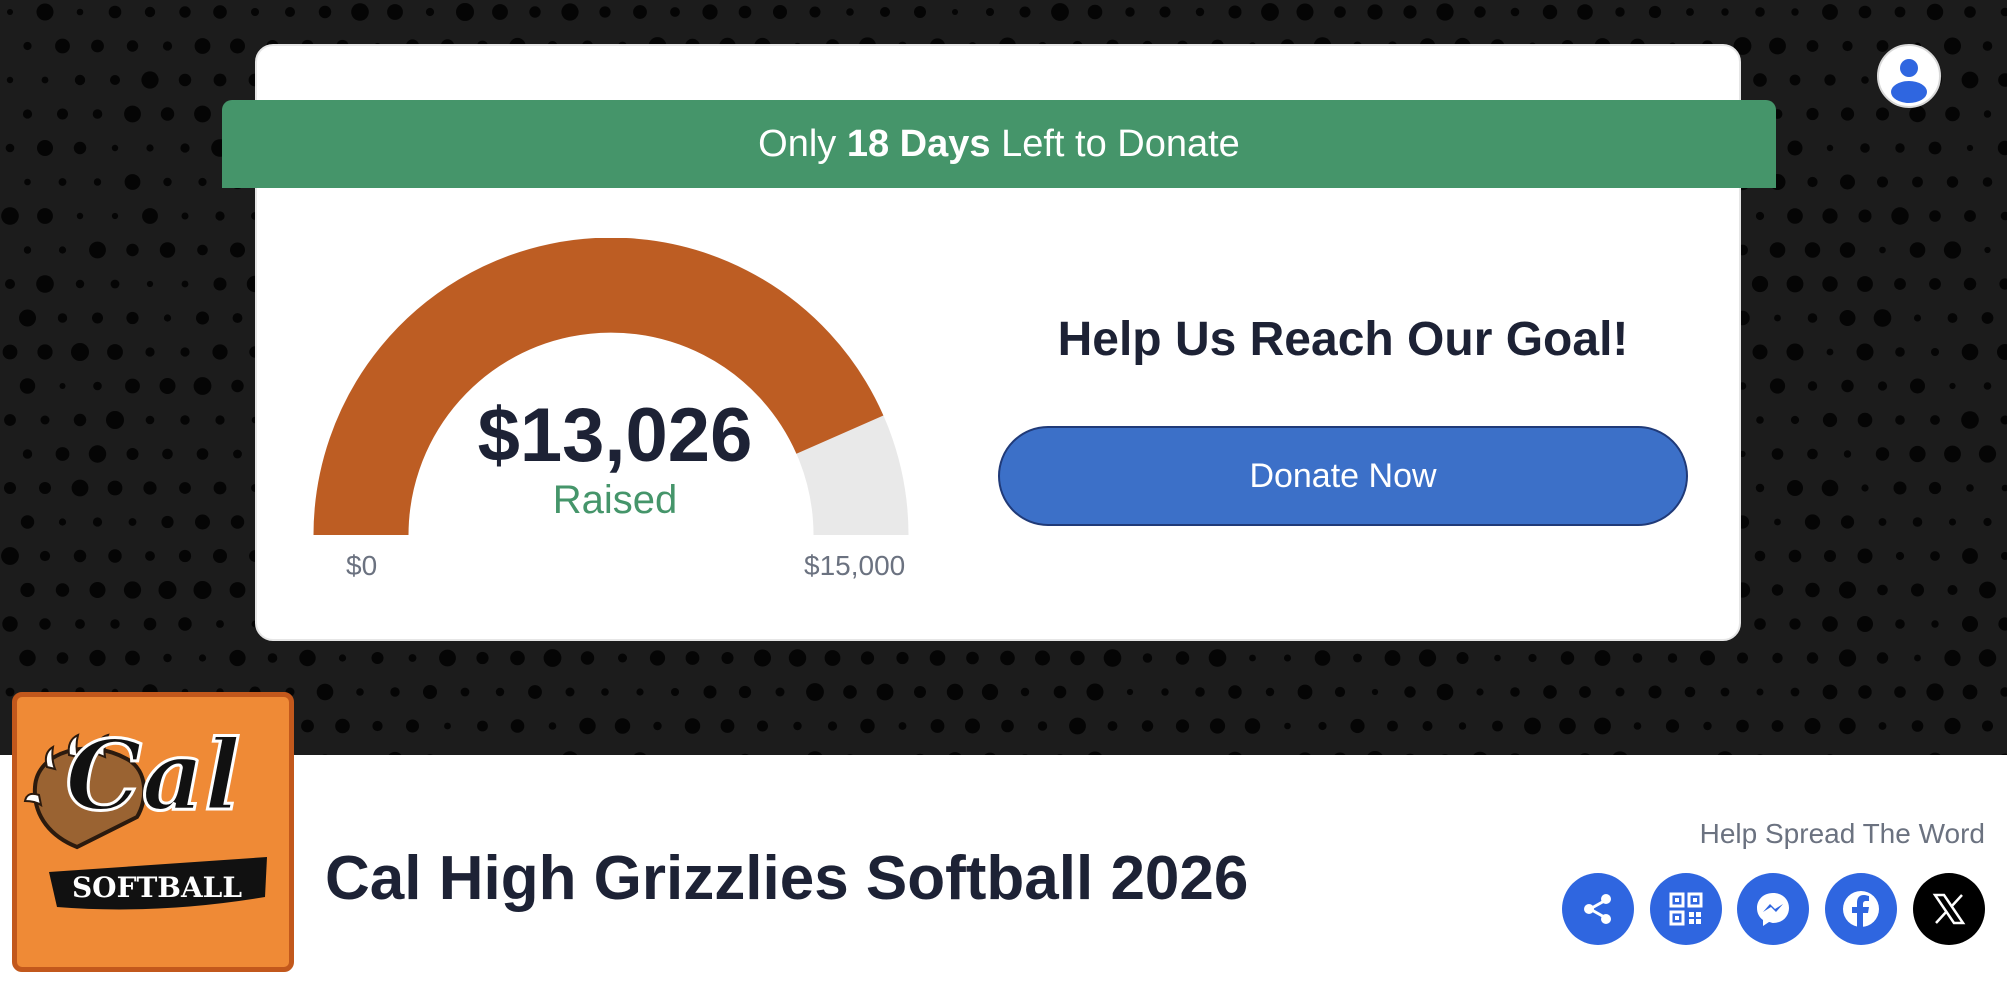  I want to click on messenger-icon, so click(1773, 909).